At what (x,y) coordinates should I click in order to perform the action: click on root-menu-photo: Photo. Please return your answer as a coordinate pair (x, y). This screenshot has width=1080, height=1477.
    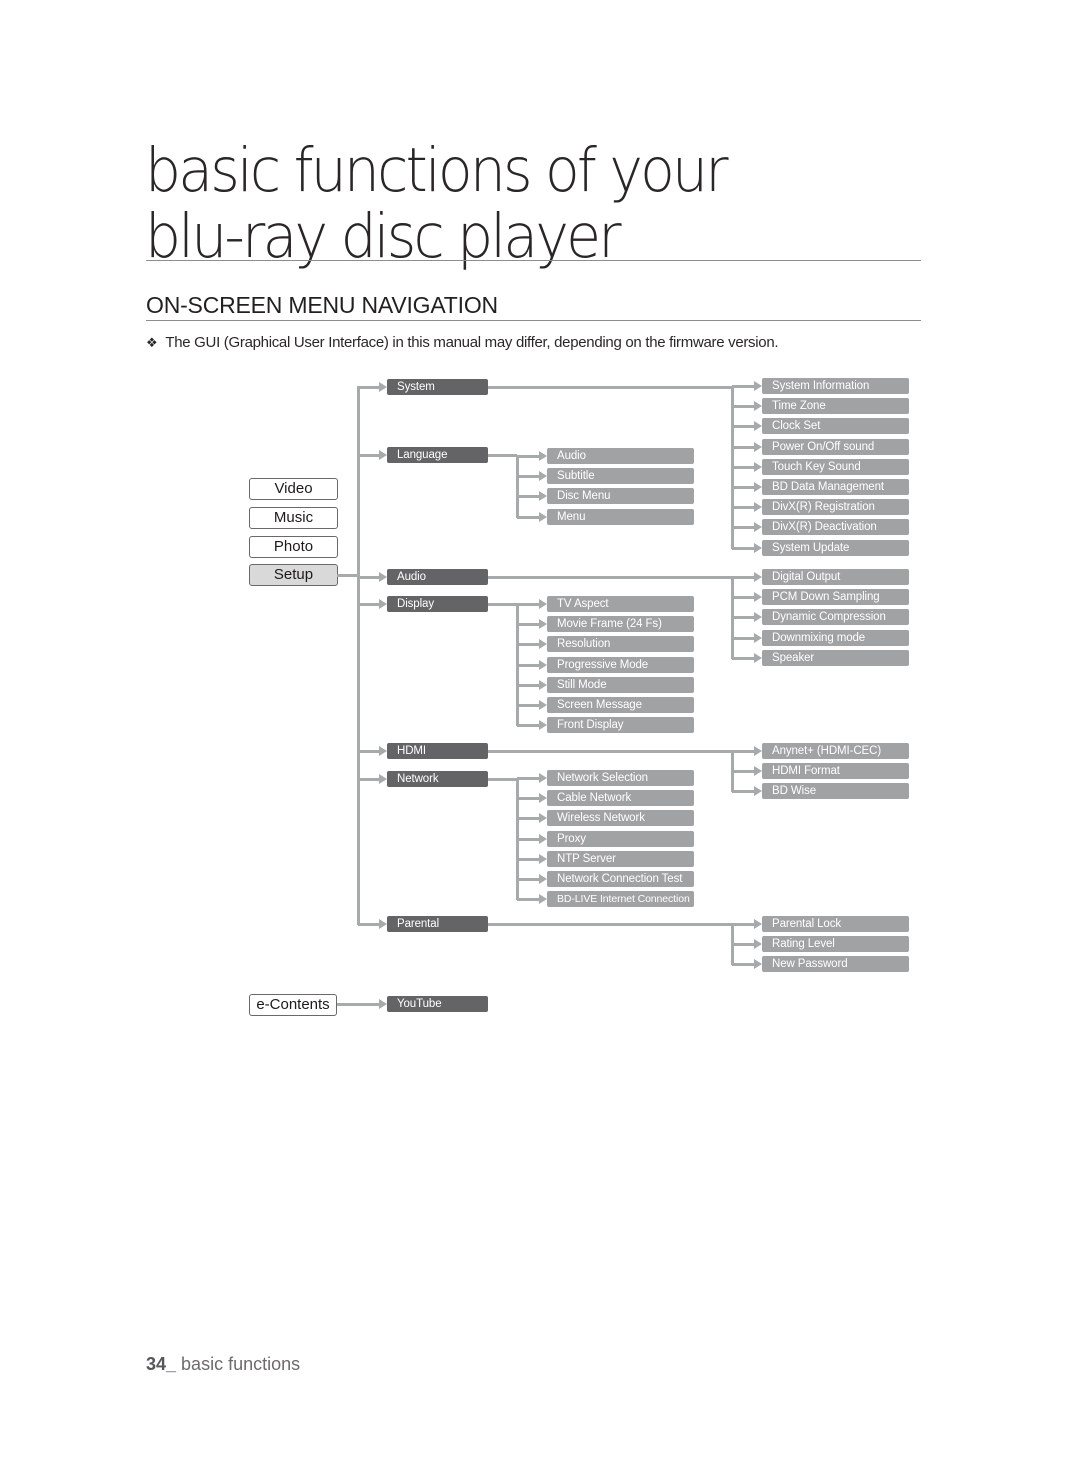
    Looking at the image, I should click on (293, 547).